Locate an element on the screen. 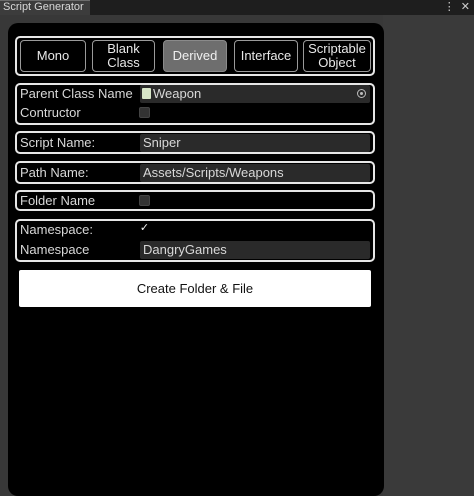  constructor-checkbox is located at coordinates (144, 112).